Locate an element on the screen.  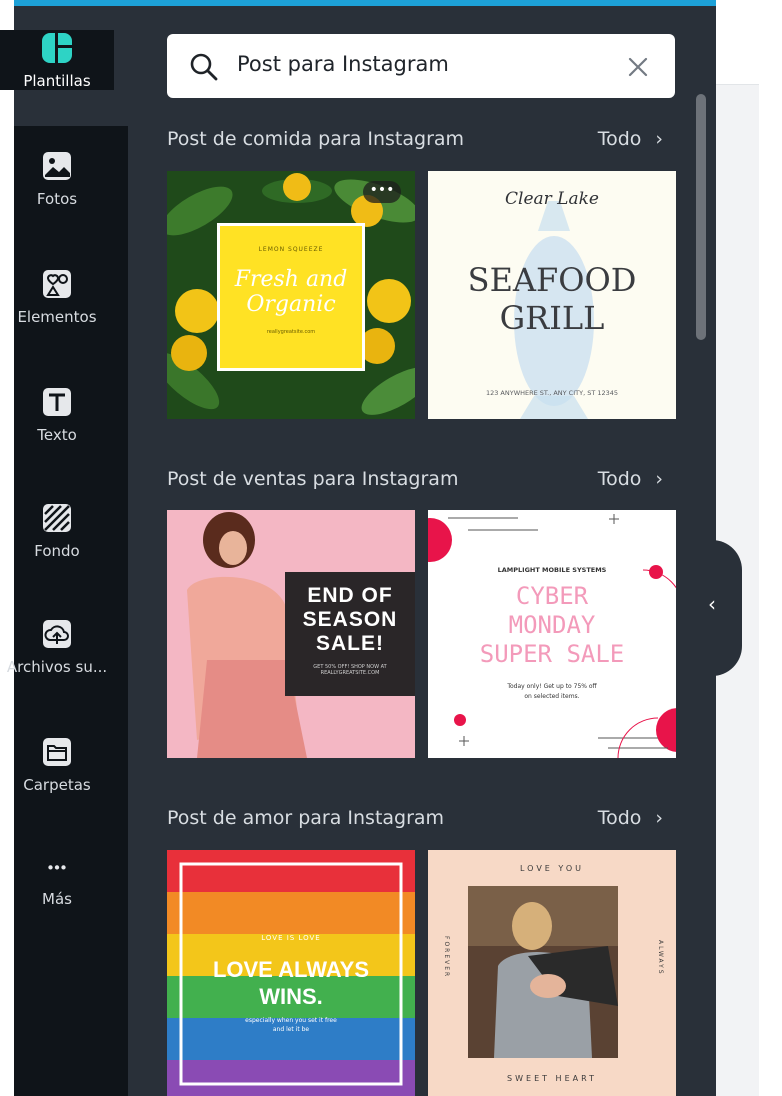
card-footer-line: and let it be is located at coordinates (291, 1029).